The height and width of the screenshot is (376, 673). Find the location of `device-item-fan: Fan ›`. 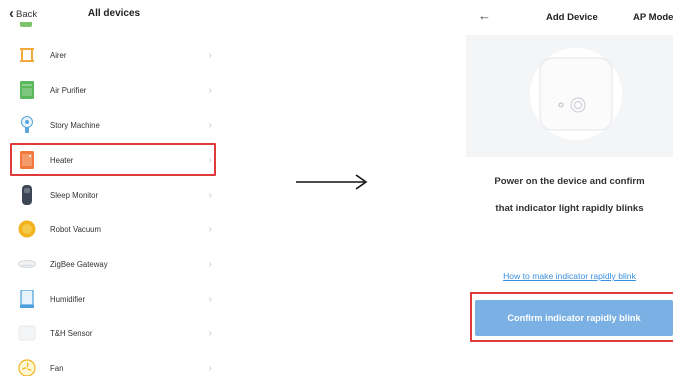

device-item-fan: Fan › is located at coordinates (114, 364).